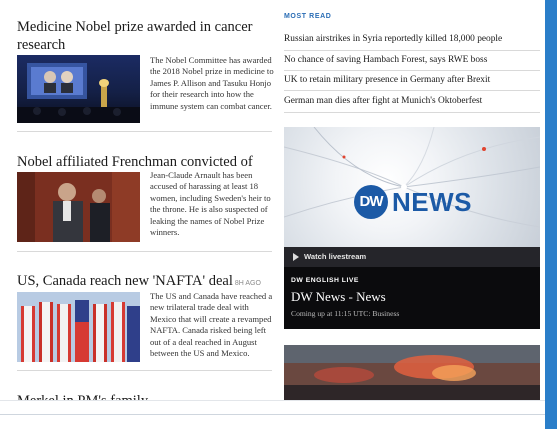  What do you see at coordinates (551, 214) in the screenshot?
I see `window-edge` at bounding box center [551, 214].